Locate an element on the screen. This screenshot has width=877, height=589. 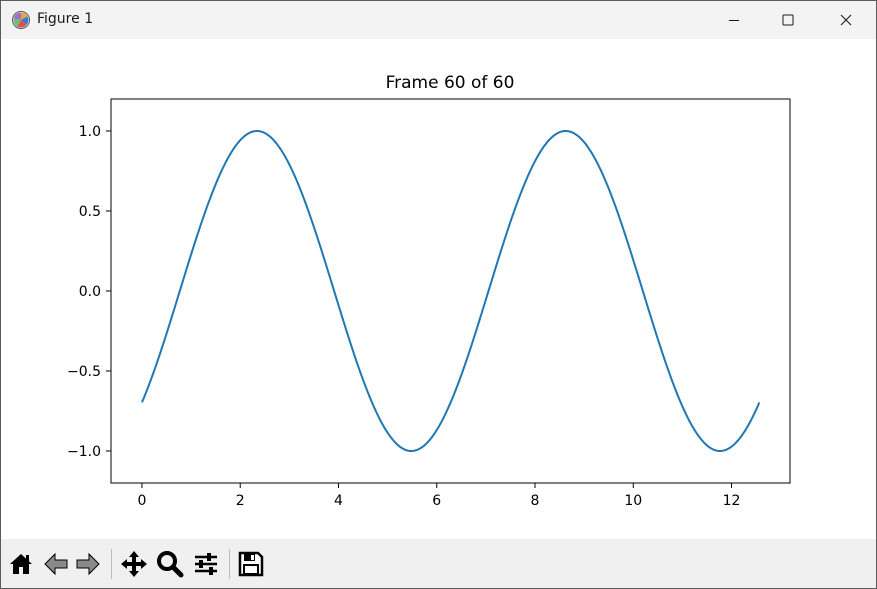
home-icon is located at coordinates (21, 564).